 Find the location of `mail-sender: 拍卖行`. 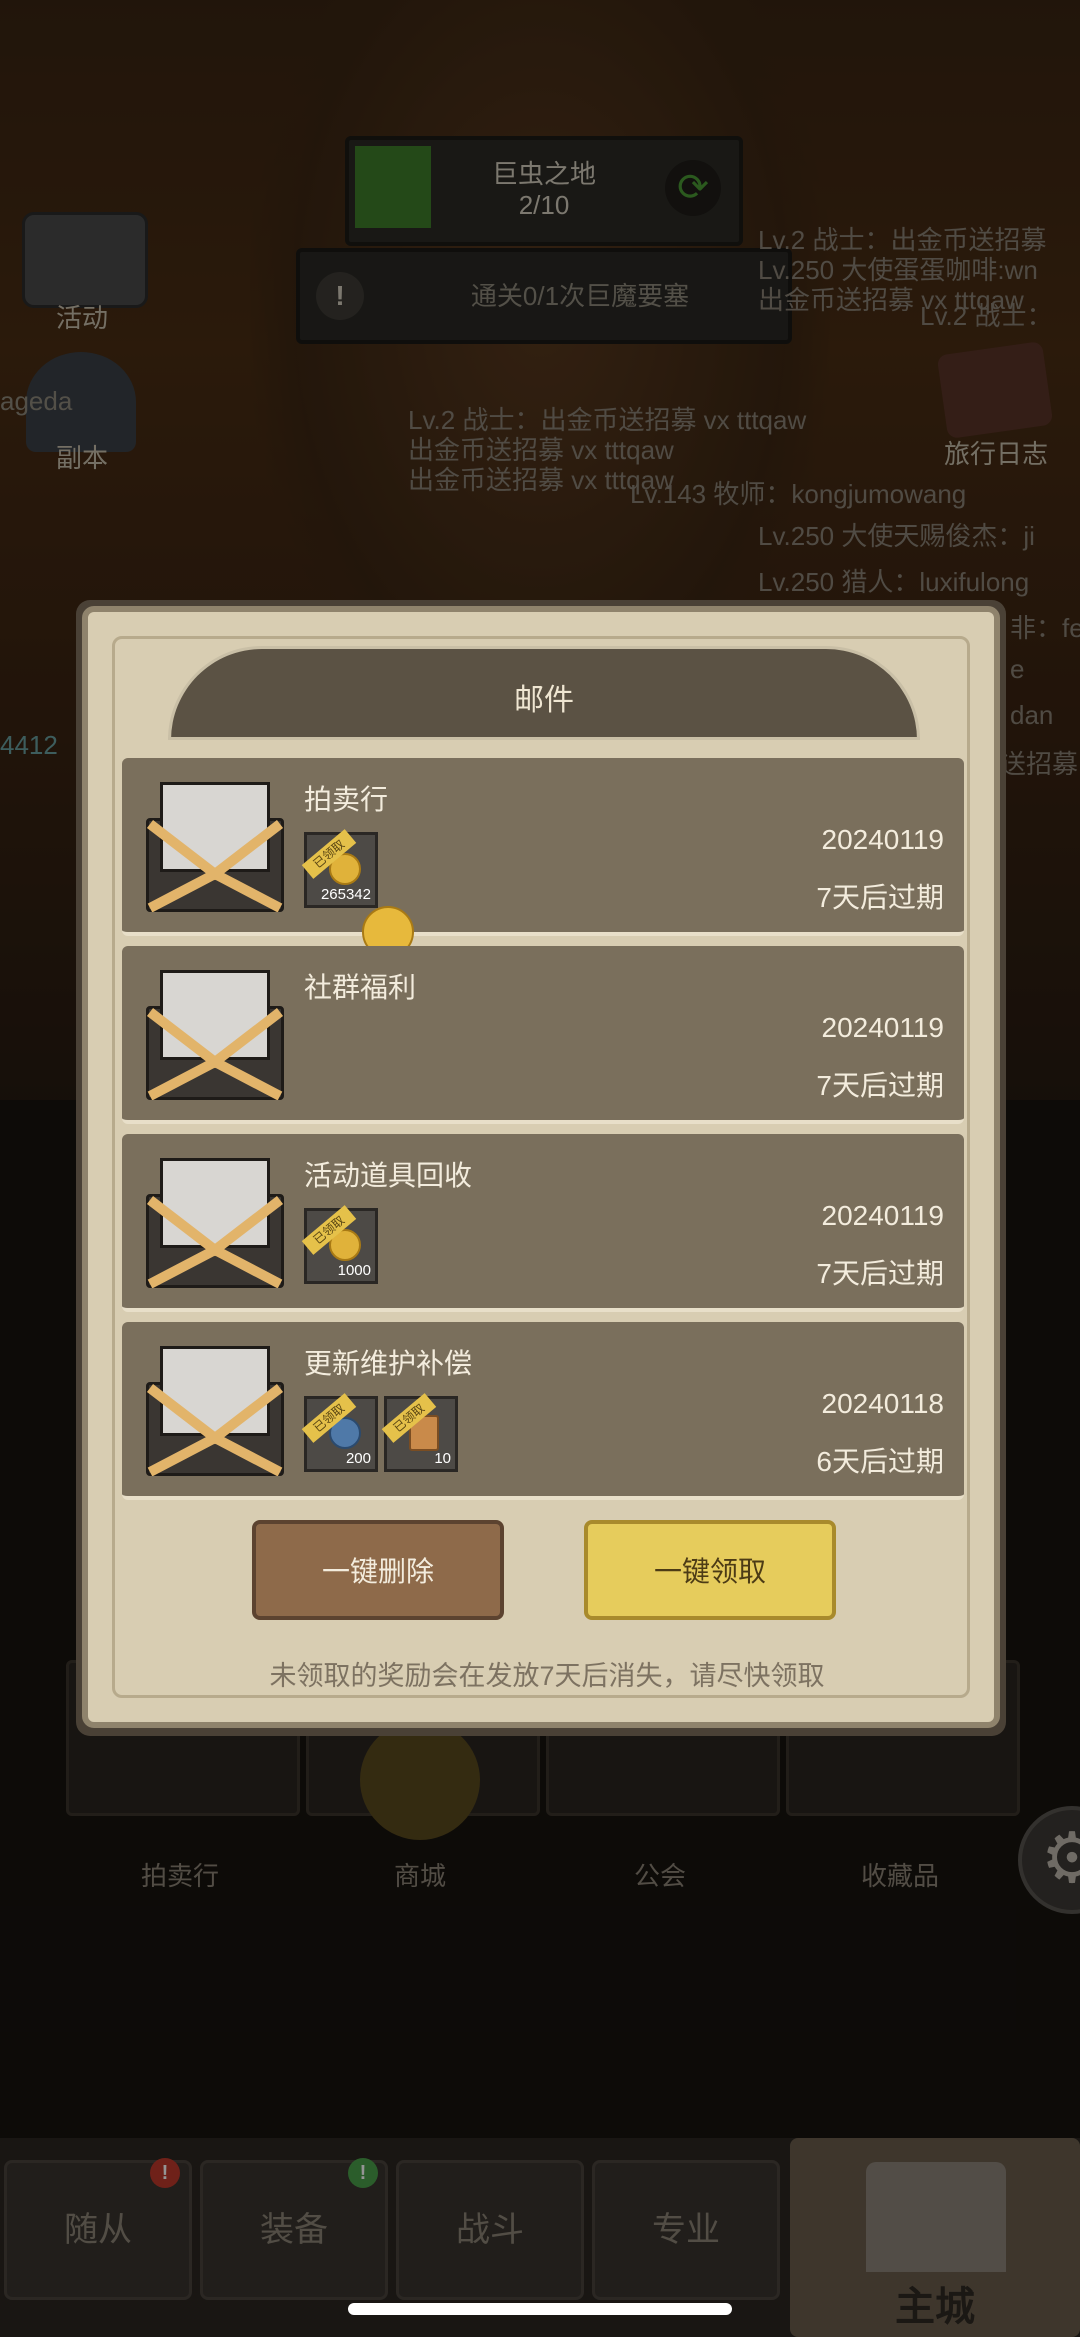

mail-sender: 拍卖行 is located at coordinates (346, 799).